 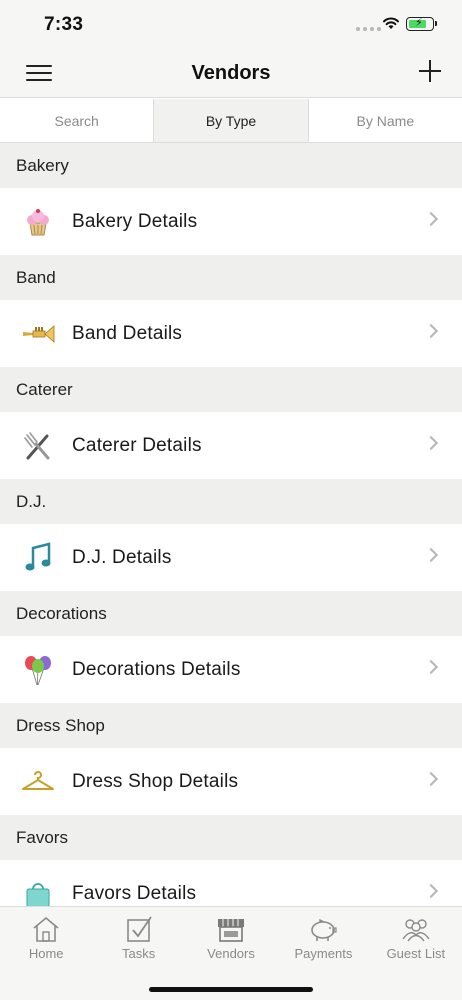 I want to click on nav-bar: Vendors, so click(x=231, y=73).